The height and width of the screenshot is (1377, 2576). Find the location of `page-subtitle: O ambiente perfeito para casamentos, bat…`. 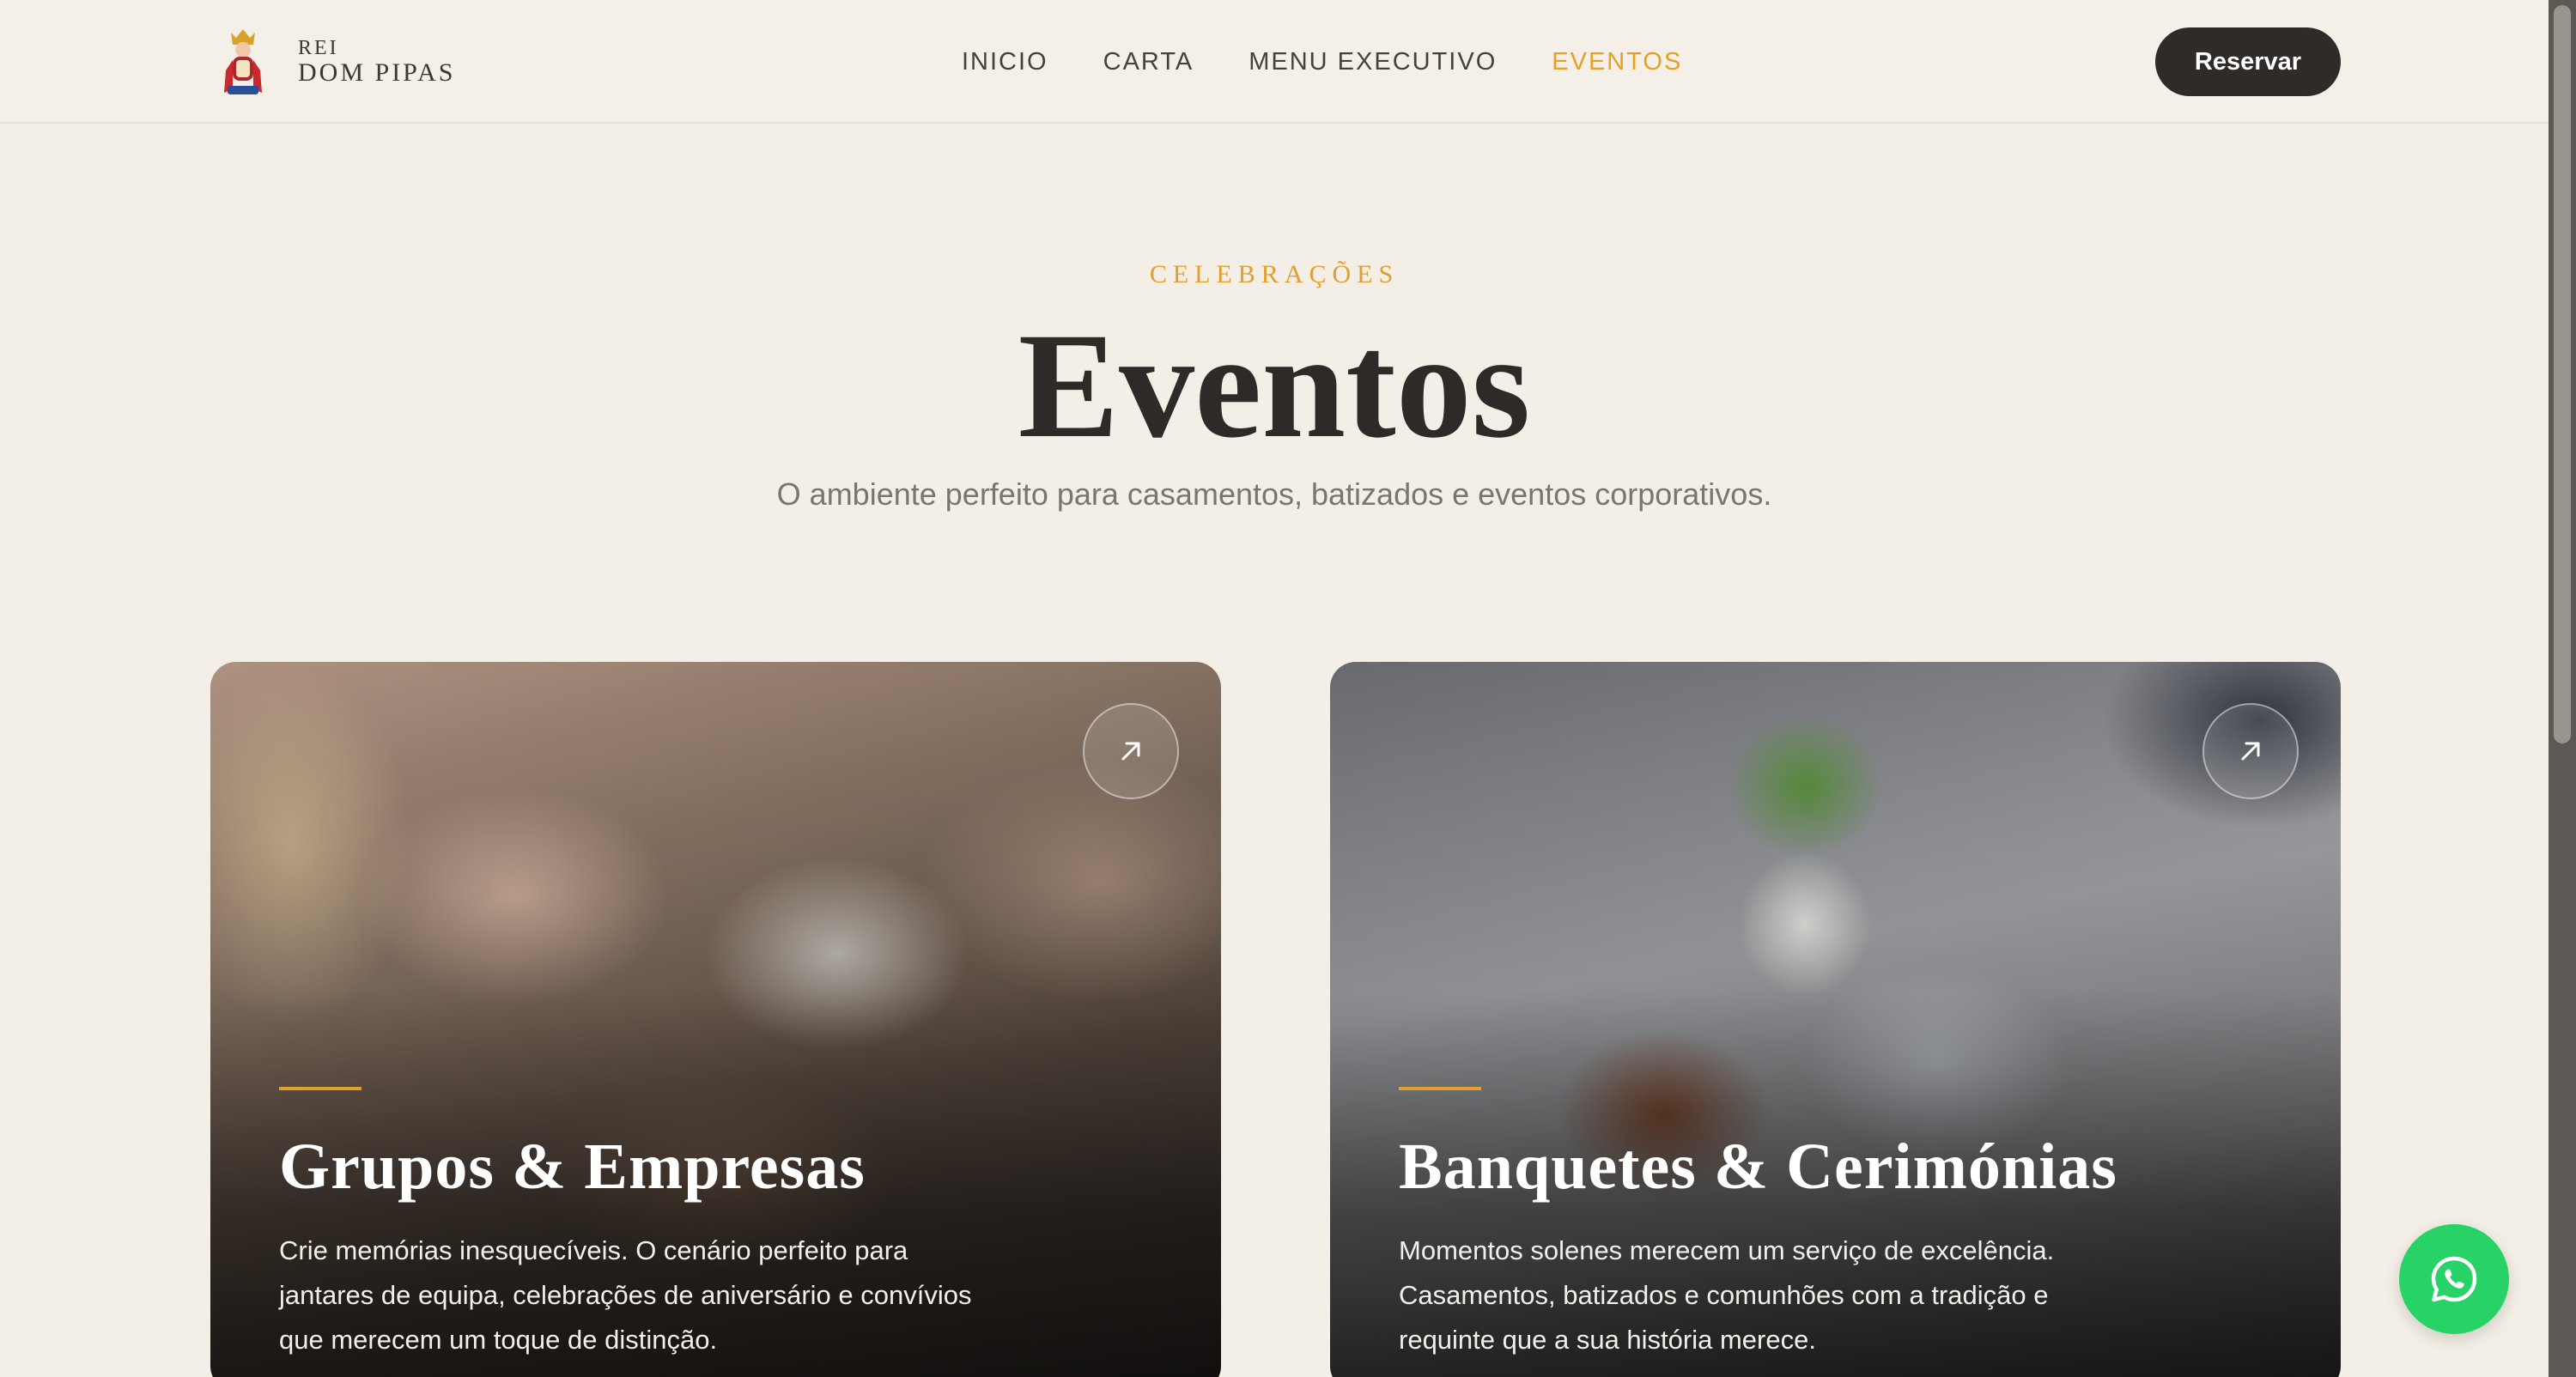

page-subtitle: O ambiente perfeito para casamentos, bat… is located at coordinates (1274, 494).